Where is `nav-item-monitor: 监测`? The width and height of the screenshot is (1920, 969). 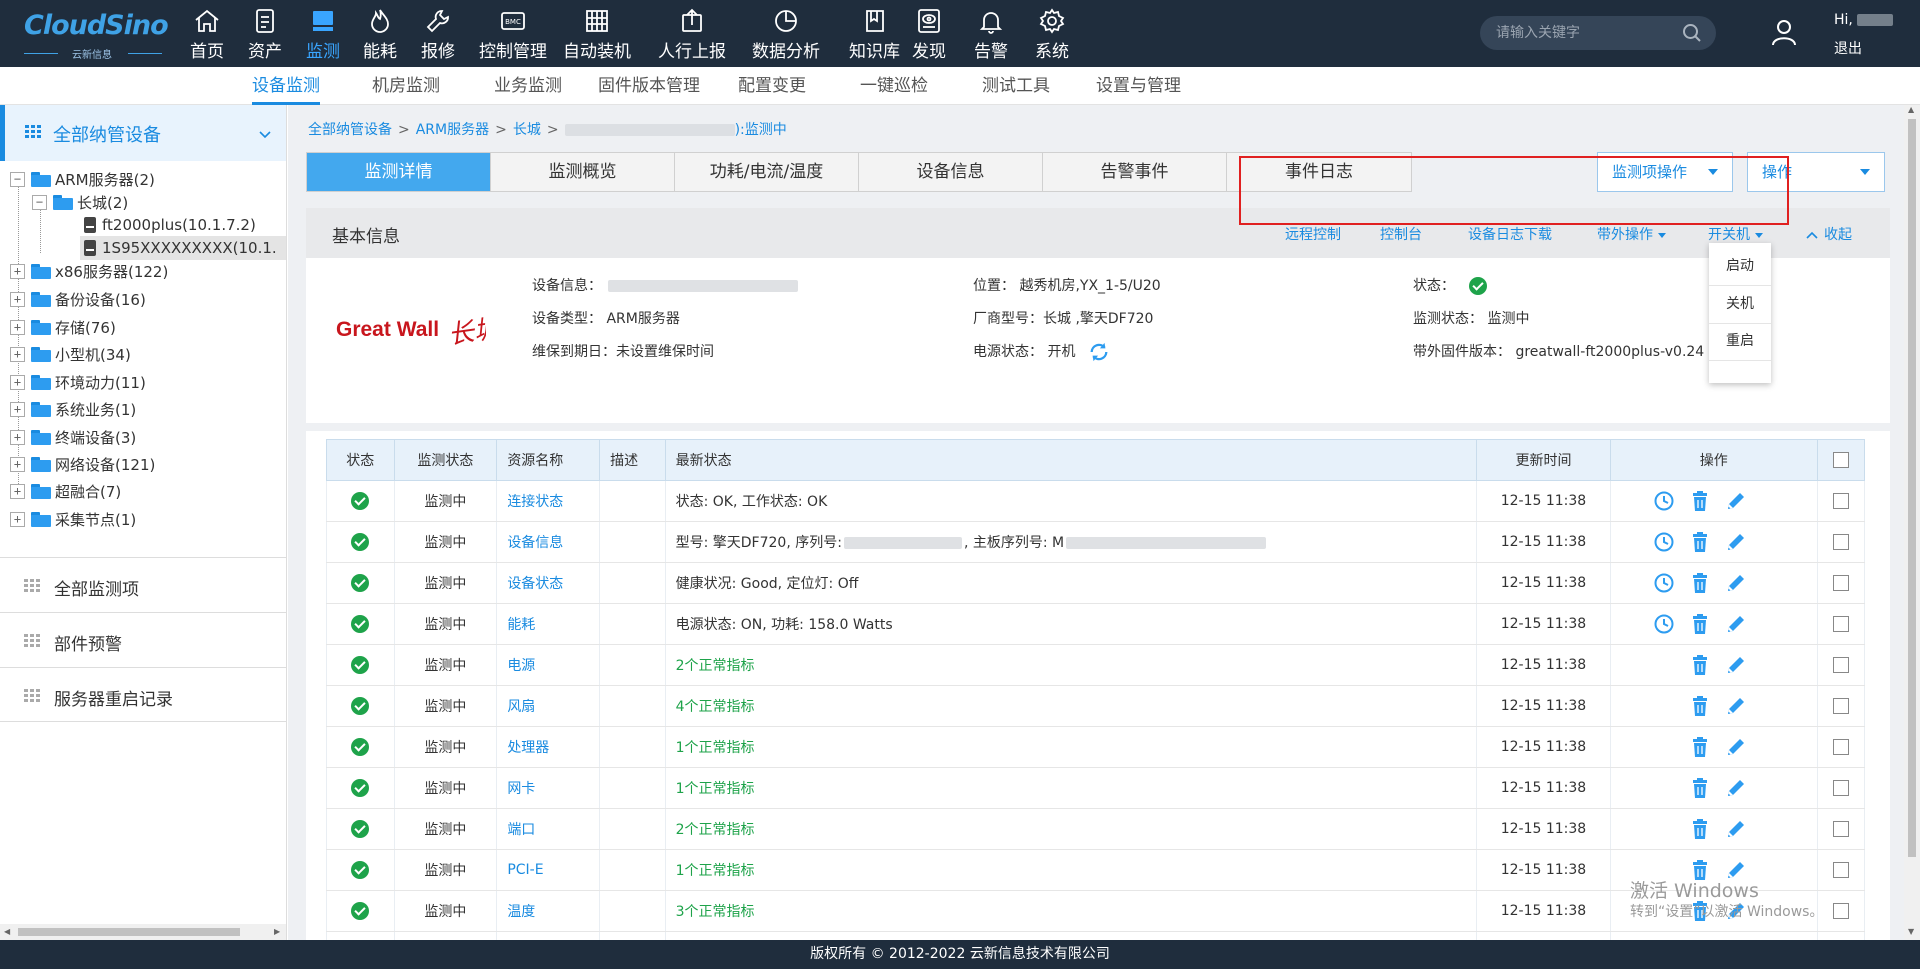
nav-item-monitor: 监测 is located at coordinates (323, 33).